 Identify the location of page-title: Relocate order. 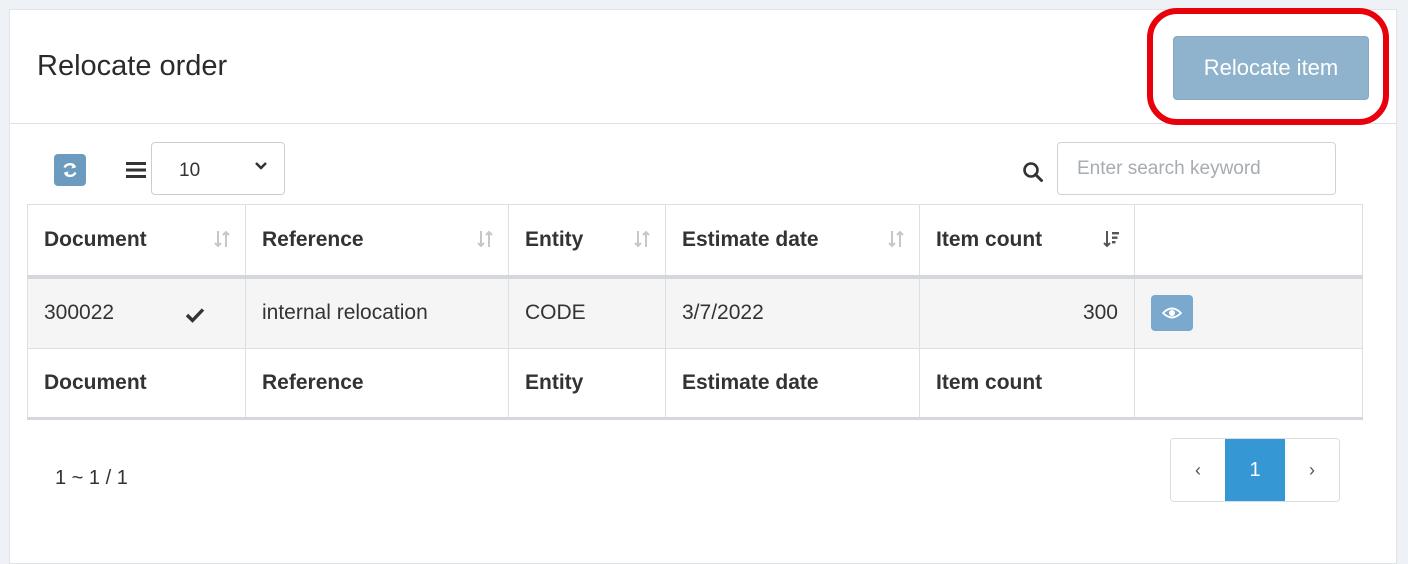
(132, 66).